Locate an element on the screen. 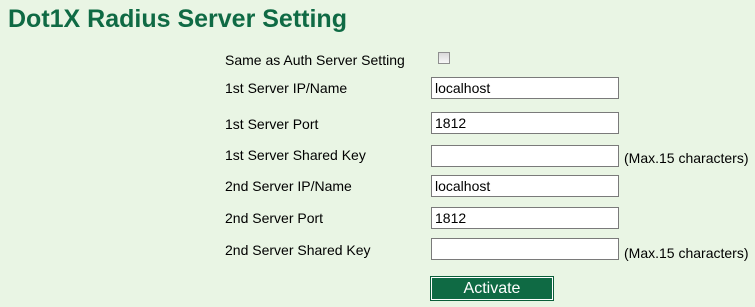  server2-ip-input is located at coordinates (525, 186).